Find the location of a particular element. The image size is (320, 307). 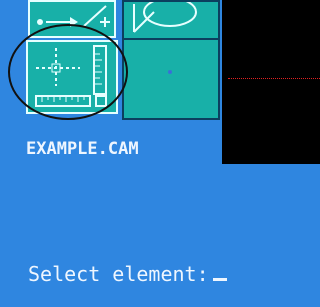

cutting-tool-icon is located at coordinates (73, 16).